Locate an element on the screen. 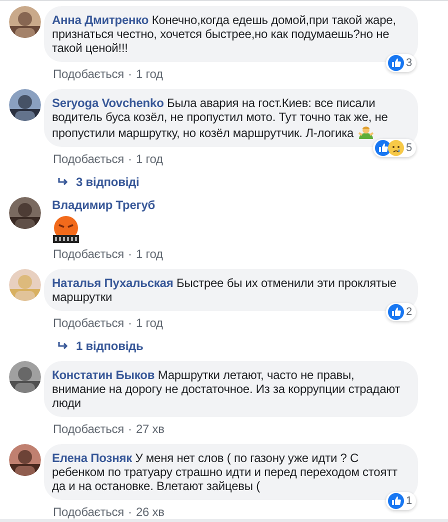  reaction-count: 2 is located at coordinates (401, 312).